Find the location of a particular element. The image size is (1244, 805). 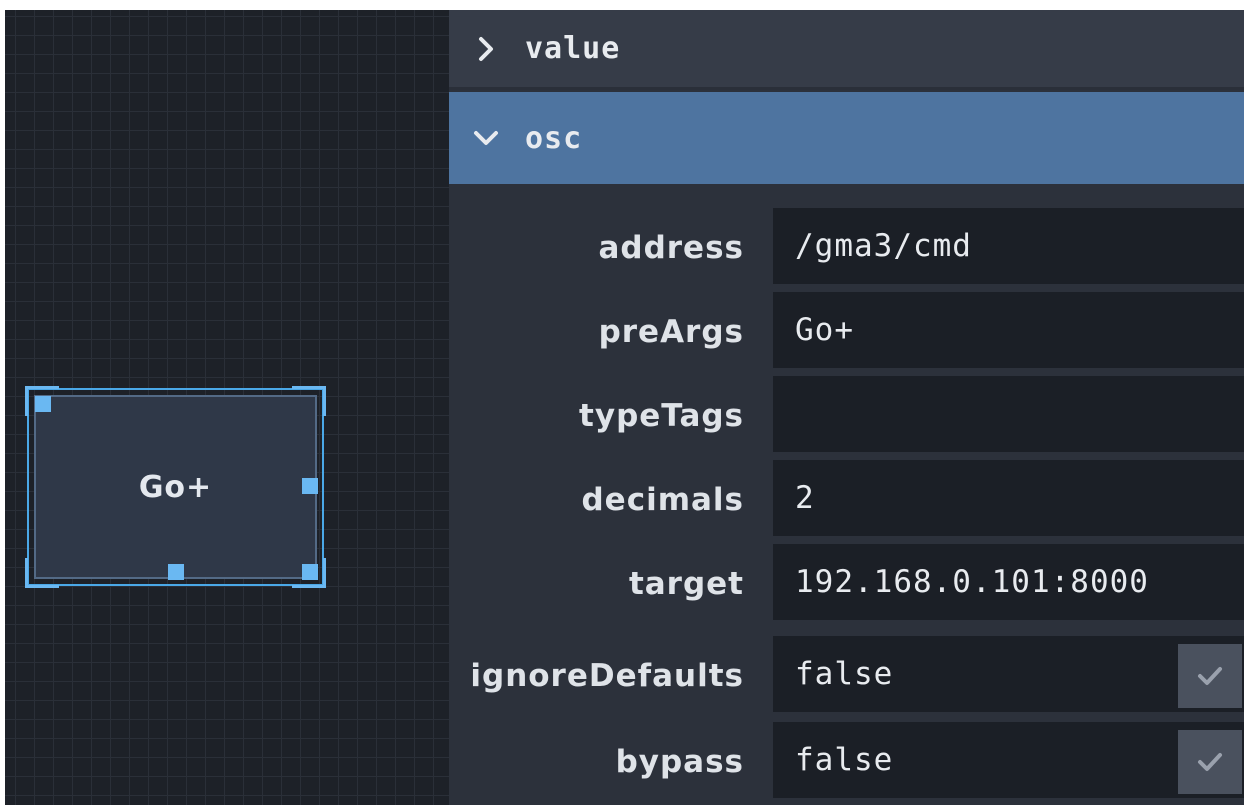

resize-handle-bottom is located at coordinates (176, 572).